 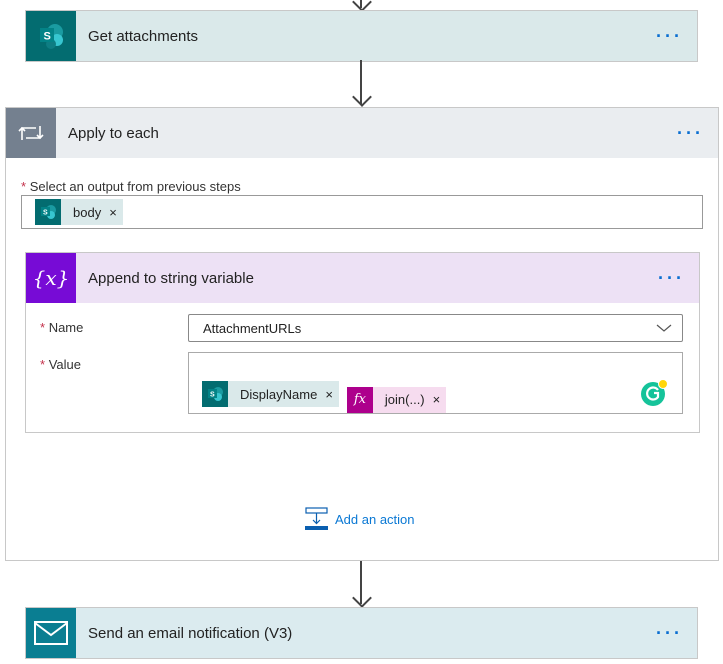 I want to click on token-join: fx join(...) ×, so click(x=396, y=399).